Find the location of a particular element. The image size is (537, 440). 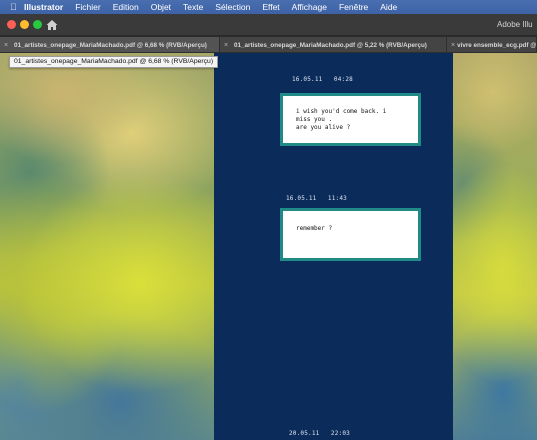

message-line: remember ? is located at coordinates (314, 228).